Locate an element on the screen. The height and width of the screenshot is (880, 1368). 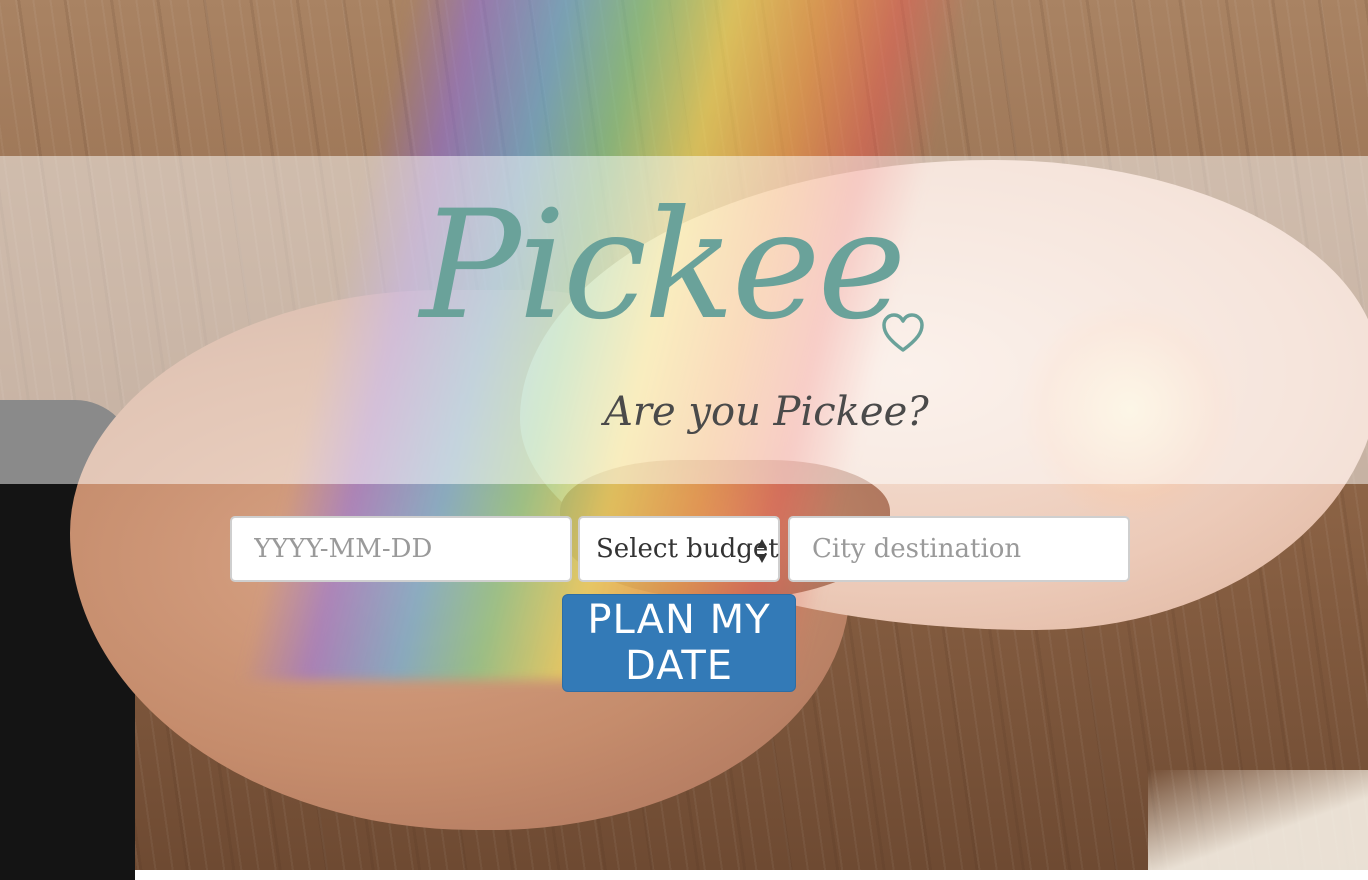
heart-outline-icon is located at coordinates (903, 332).